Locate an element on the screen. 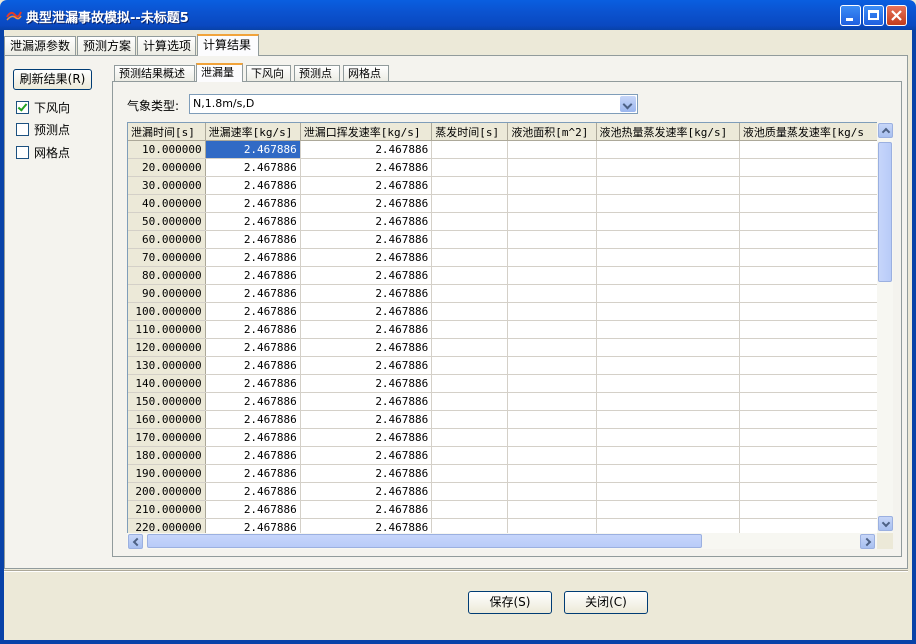  checkbox-grid-point: 网格点 is located at coordinates (43, 154).